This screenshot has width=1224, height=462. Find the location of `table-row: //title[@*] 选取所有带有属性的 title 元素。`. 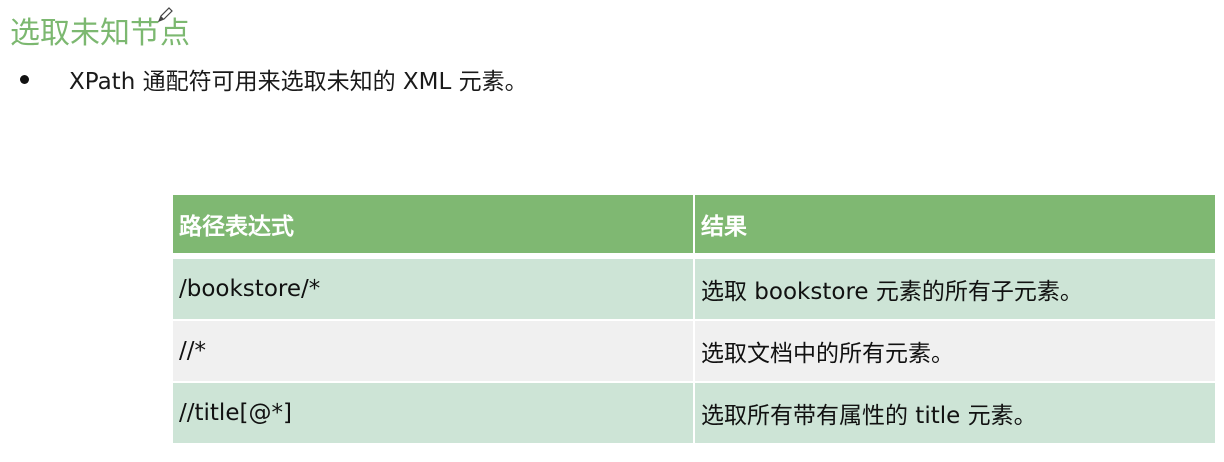

table-row: //title[@*] 选取所有带有属性的 title 元素。 is located at coordinates (694, 414).